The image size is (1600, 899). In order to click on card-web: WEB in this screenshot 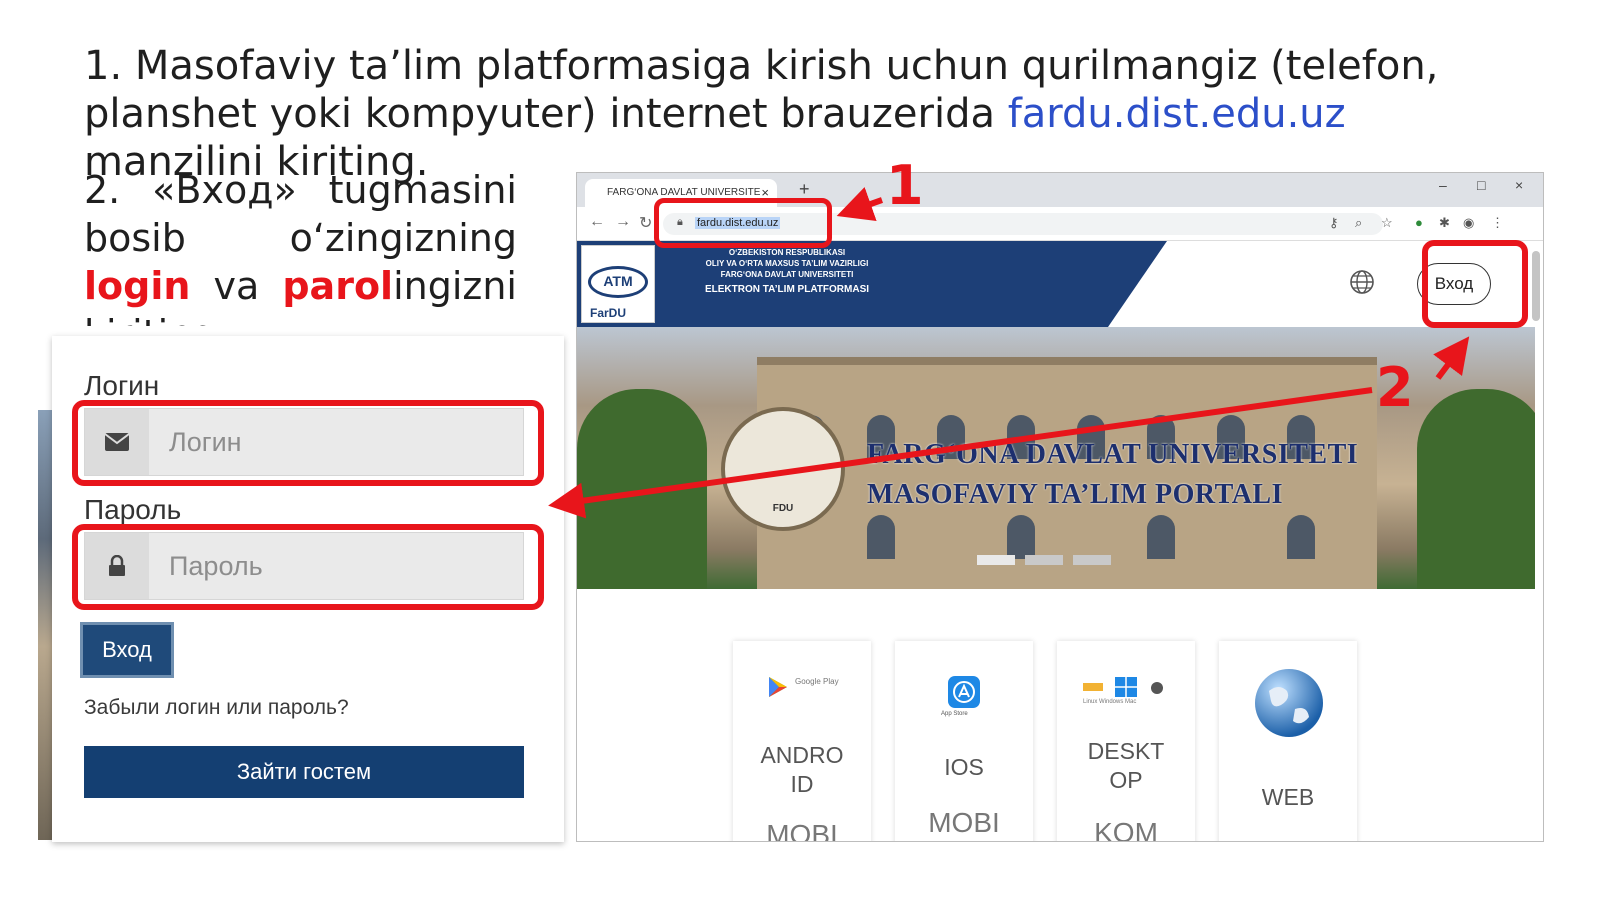, I will do `click(1288, 741)`.